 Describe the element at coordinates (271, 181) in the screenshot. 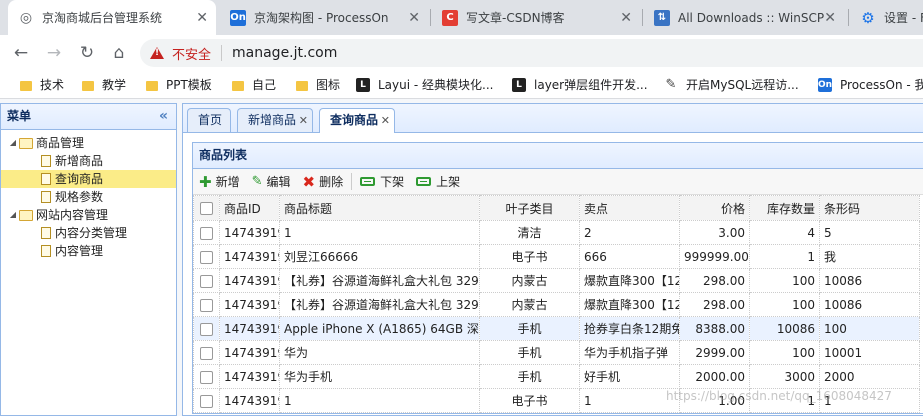

I see `edit-button: ✎ 编辑` at that location.